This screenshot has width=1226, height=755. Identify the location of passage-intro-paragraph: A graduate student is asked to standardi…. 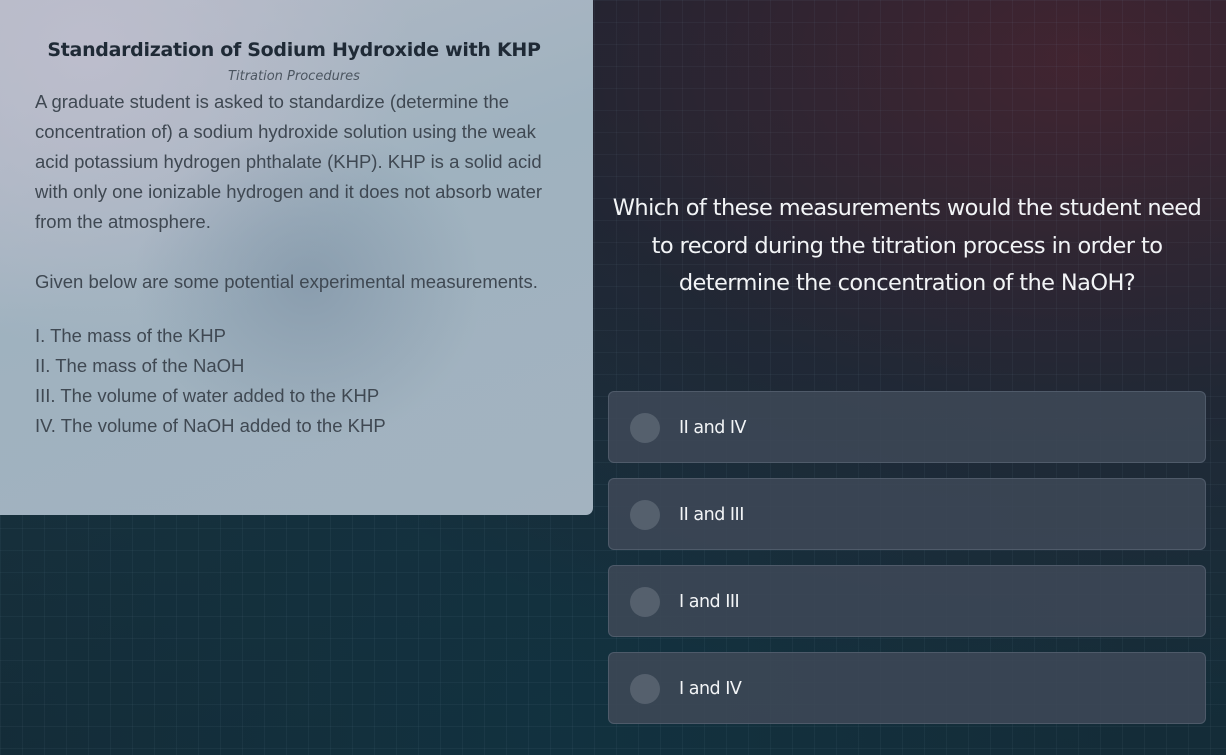
(289, 161).